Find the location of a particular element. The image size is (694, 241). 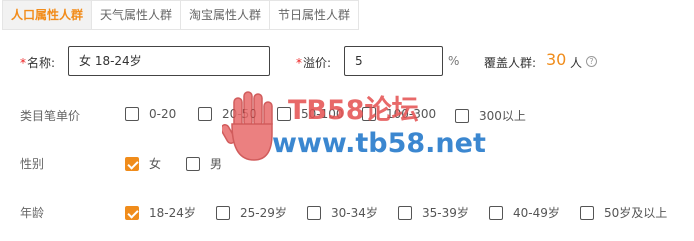

tab-demographic: 人口属性人群 is located at coordinates (47, 15).